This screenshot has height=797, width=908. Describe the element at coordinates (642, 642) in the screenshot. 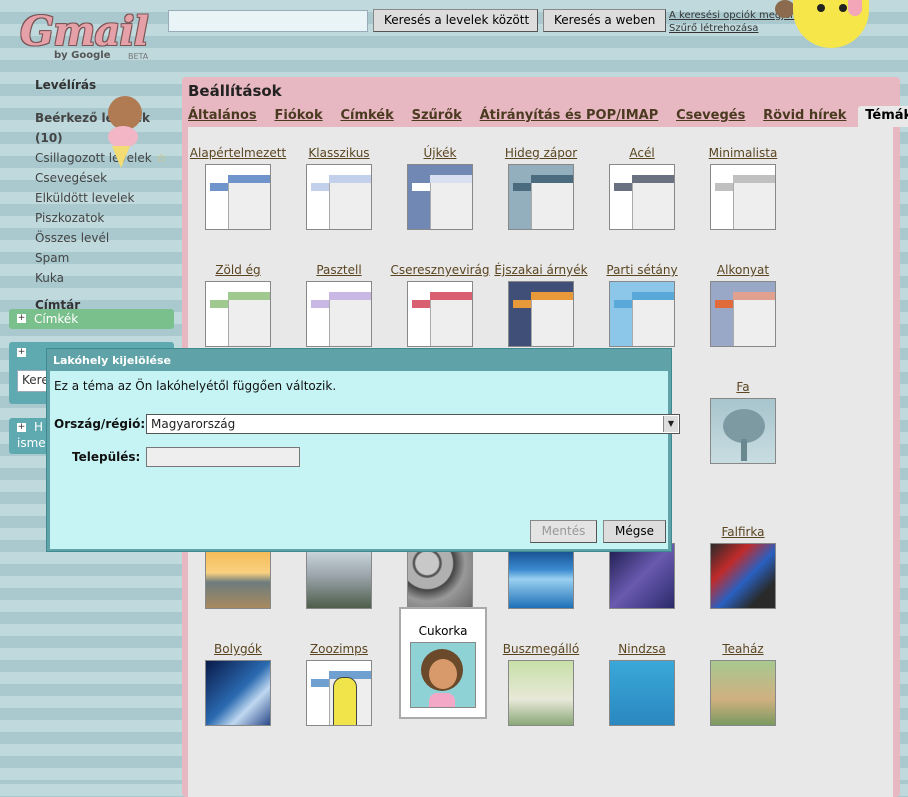

I see `theme-name: Nindzsa` at that location.